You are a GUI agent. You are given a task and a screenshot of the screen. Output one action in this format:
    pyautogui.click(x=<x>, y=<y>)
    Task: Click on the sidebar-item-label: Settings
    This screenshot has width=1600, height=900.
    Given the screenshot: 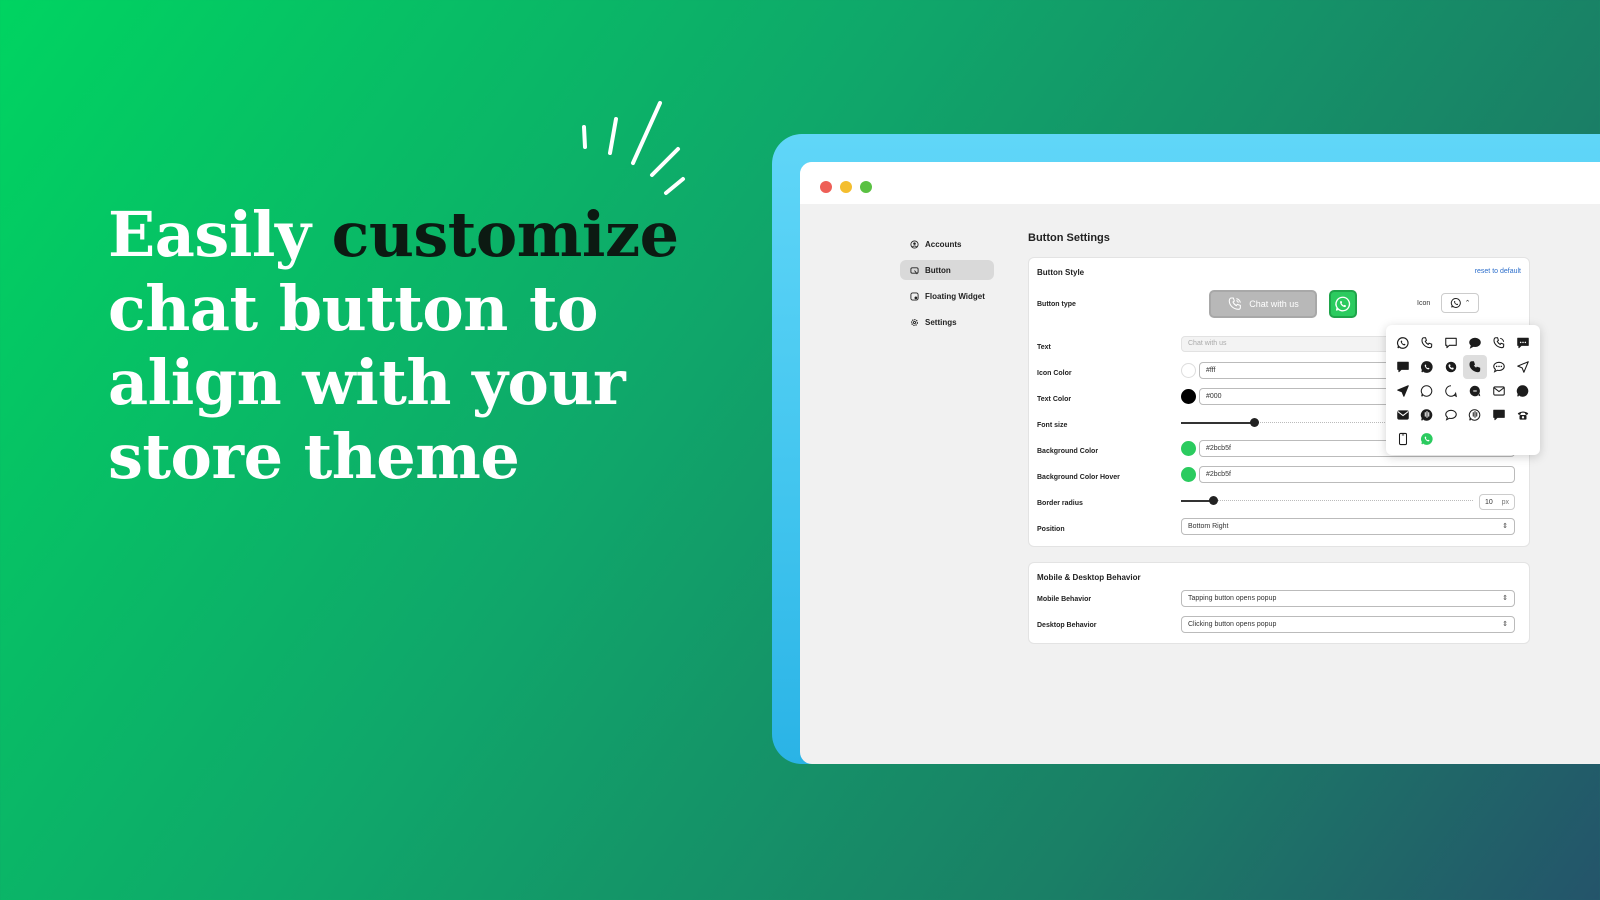 What is the action you would take?
    pyautogui.click(x=941, y=322)
    